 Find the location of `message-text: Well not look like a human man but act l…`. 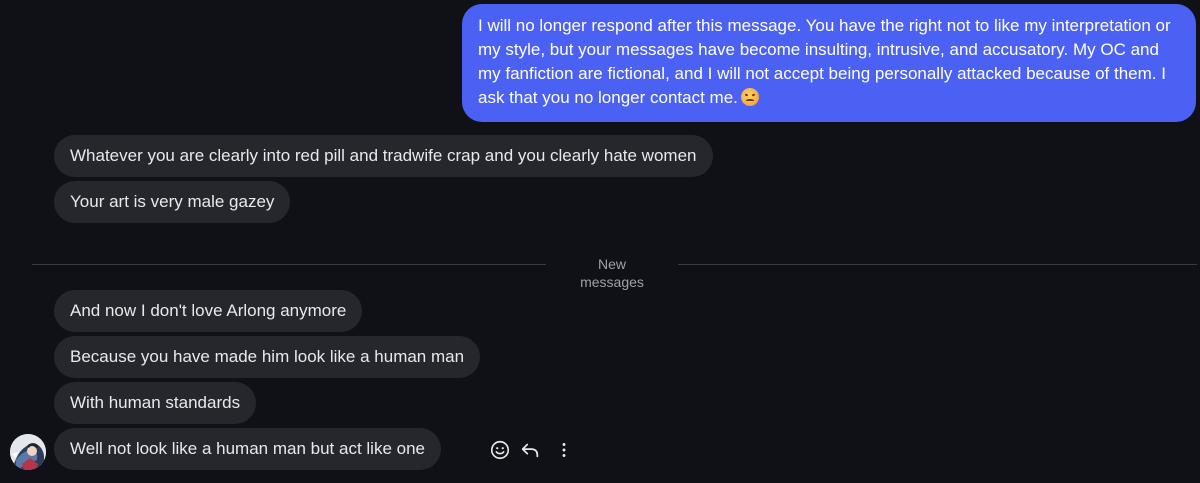

message-text: Well not look like a human man but act l… is located at coordinates (247, 448).